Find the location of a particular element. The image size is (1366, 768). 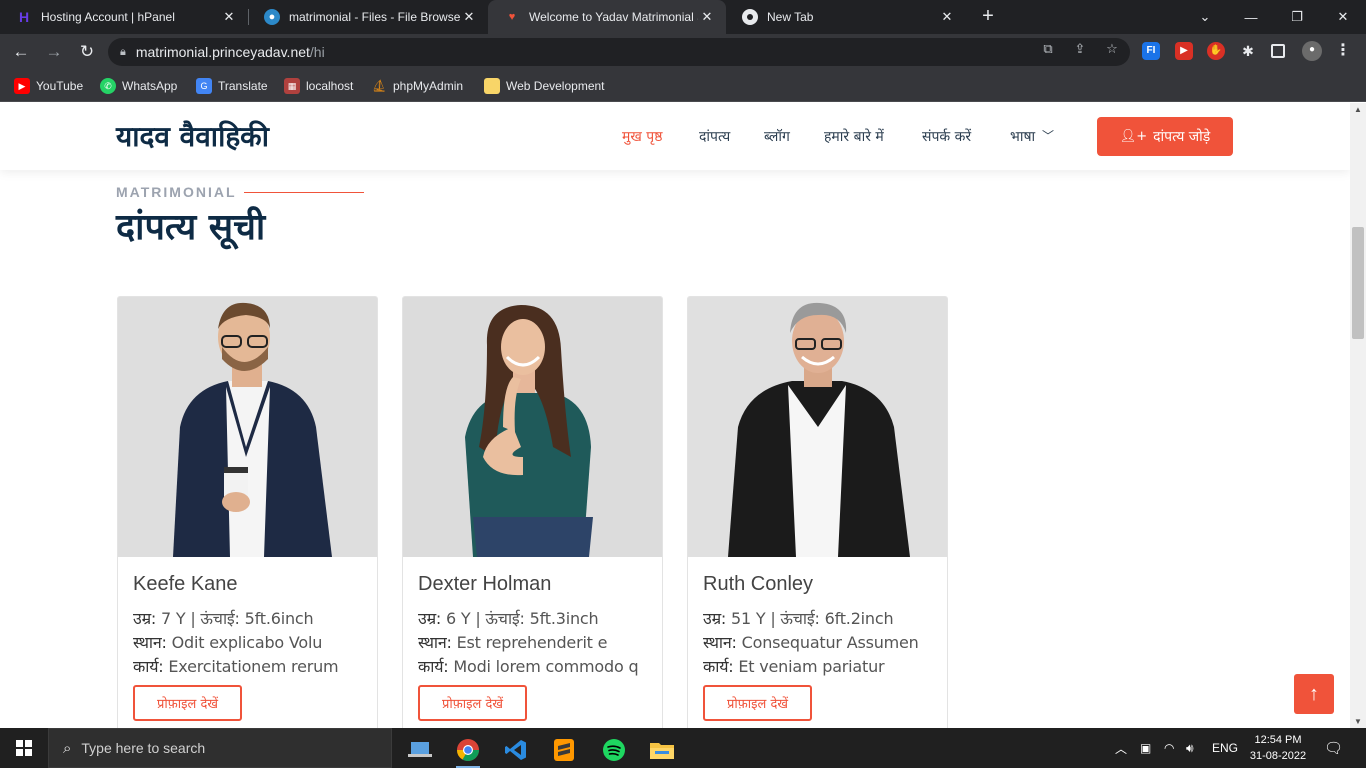

notification-icon: 🗨︎ is located at coordinates (1333, 748).